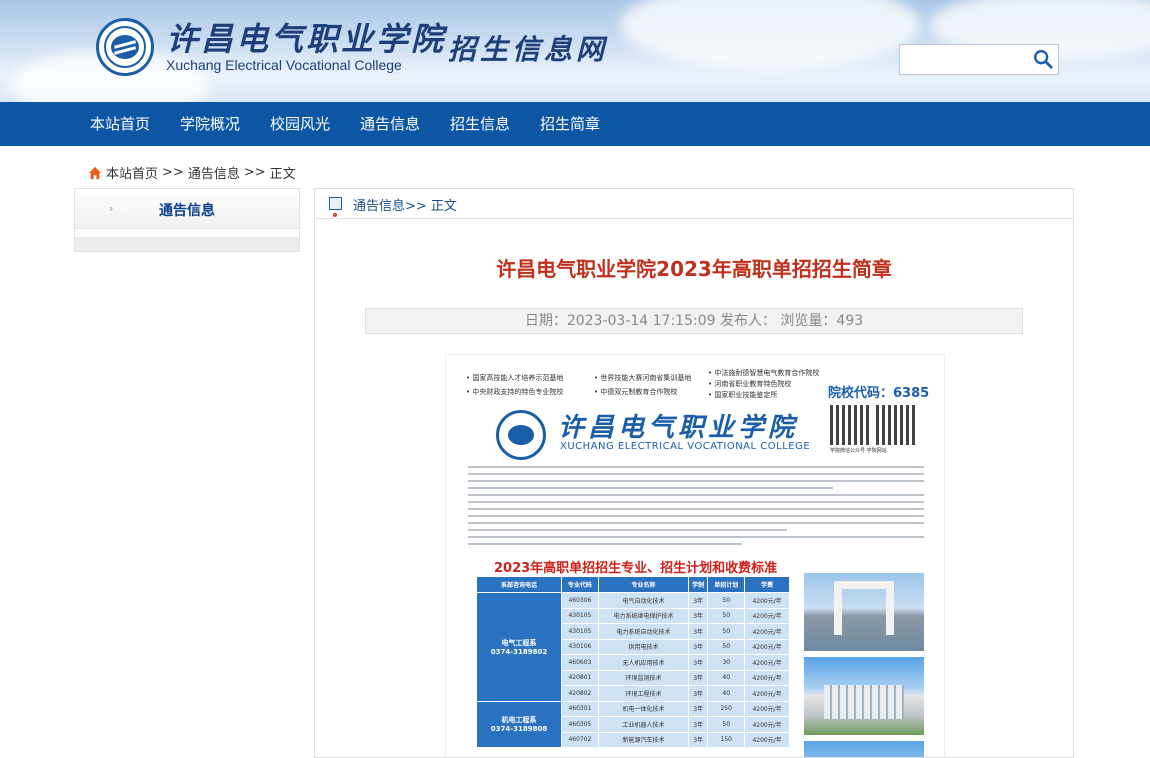 Image resolution: width=1150 pixels, height=758 pixels. I want to click on sidebar-item-label: 通告信息, so click(187, 211).